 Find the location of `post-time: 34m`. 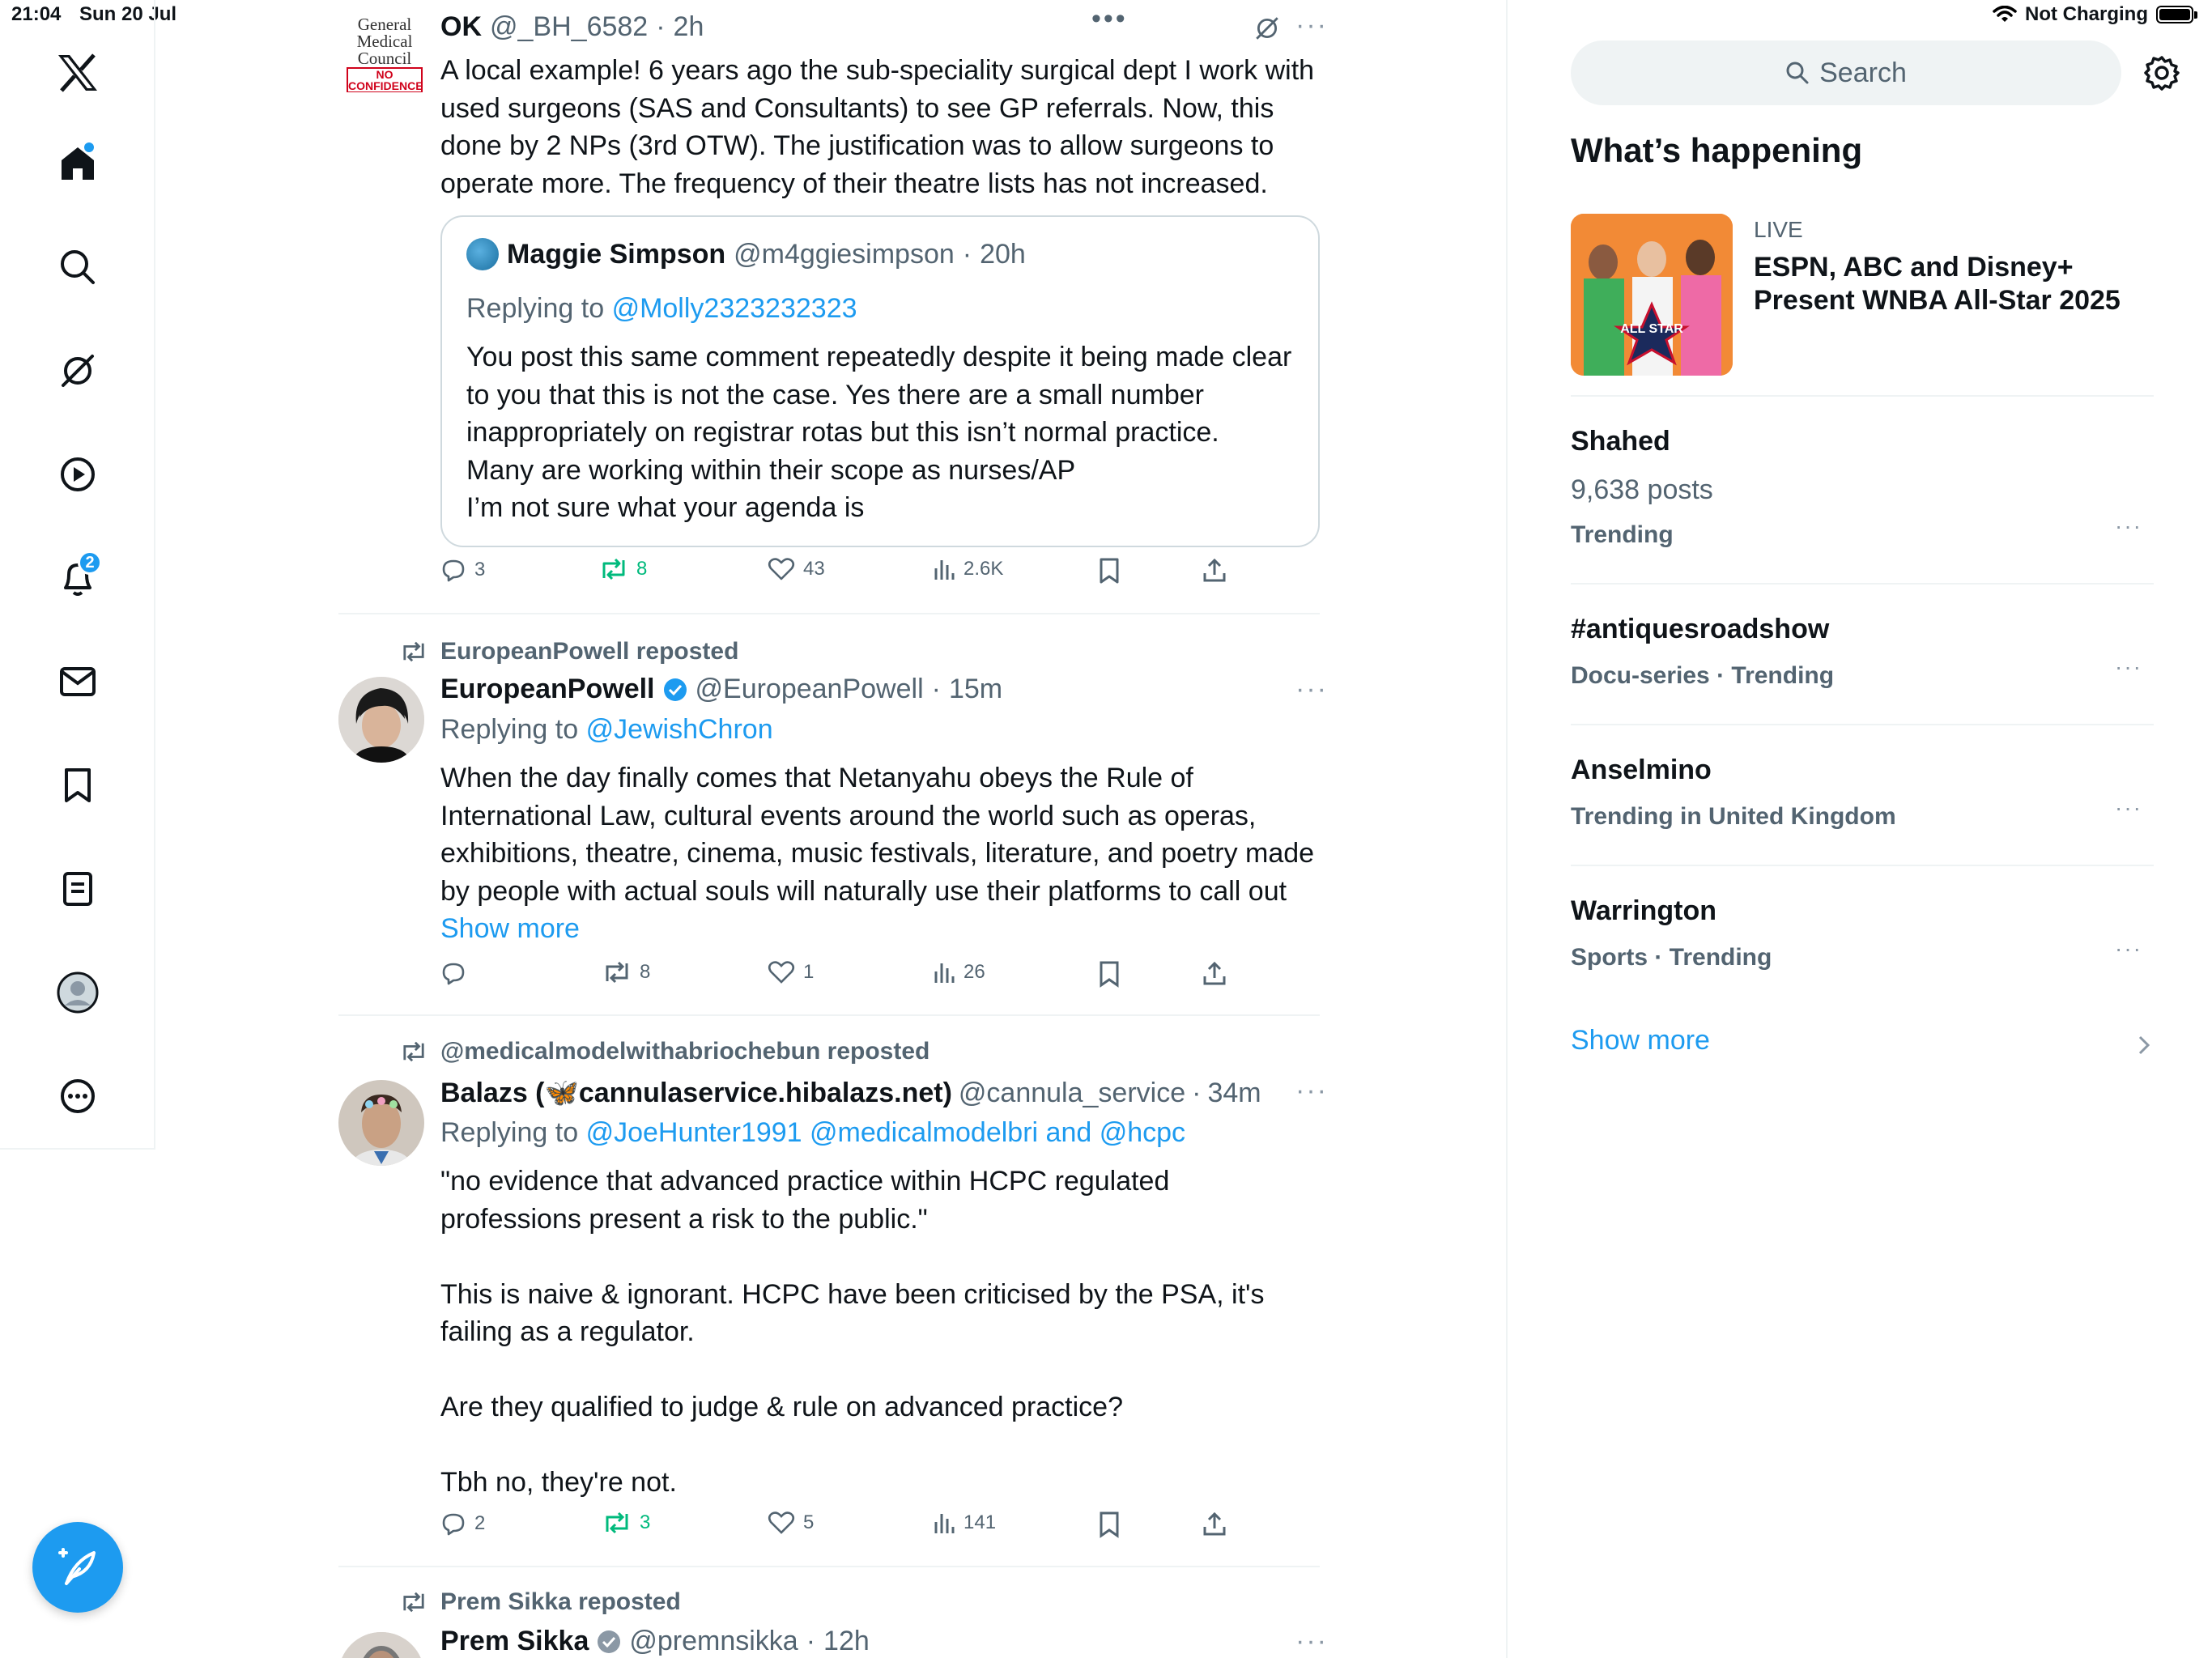

post-time: 34m is located at coordinates (1234, 1093).